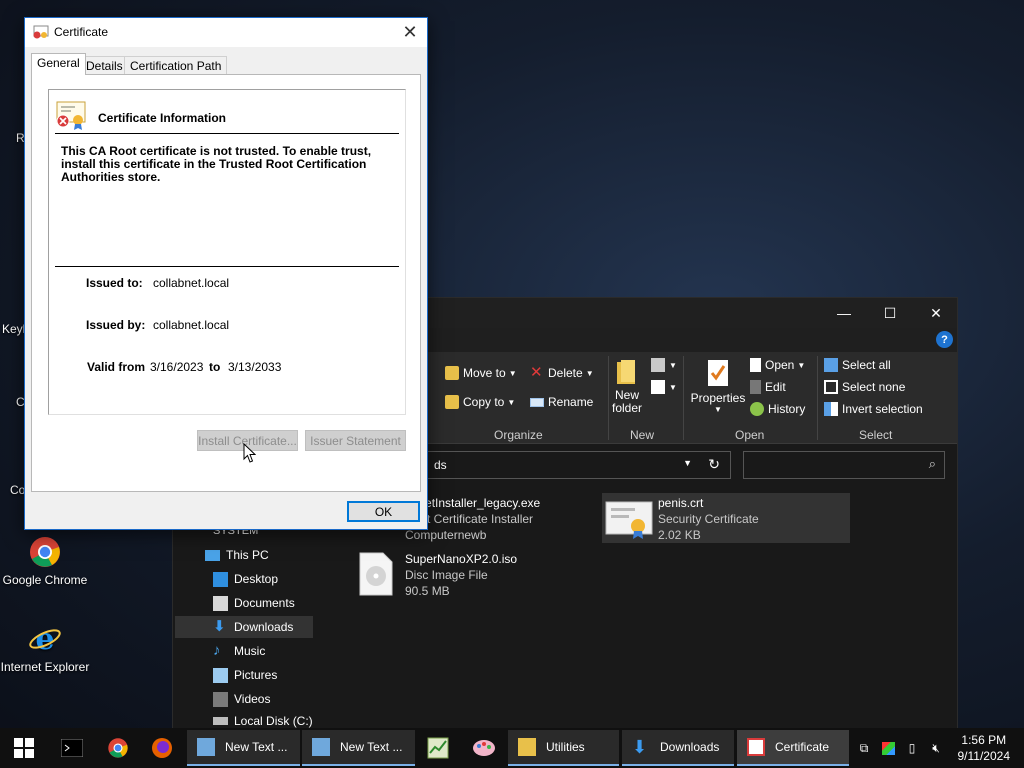 This screenshot has width=1024, height=768. I want to click on taskbar-terminal, so click(72, 748).